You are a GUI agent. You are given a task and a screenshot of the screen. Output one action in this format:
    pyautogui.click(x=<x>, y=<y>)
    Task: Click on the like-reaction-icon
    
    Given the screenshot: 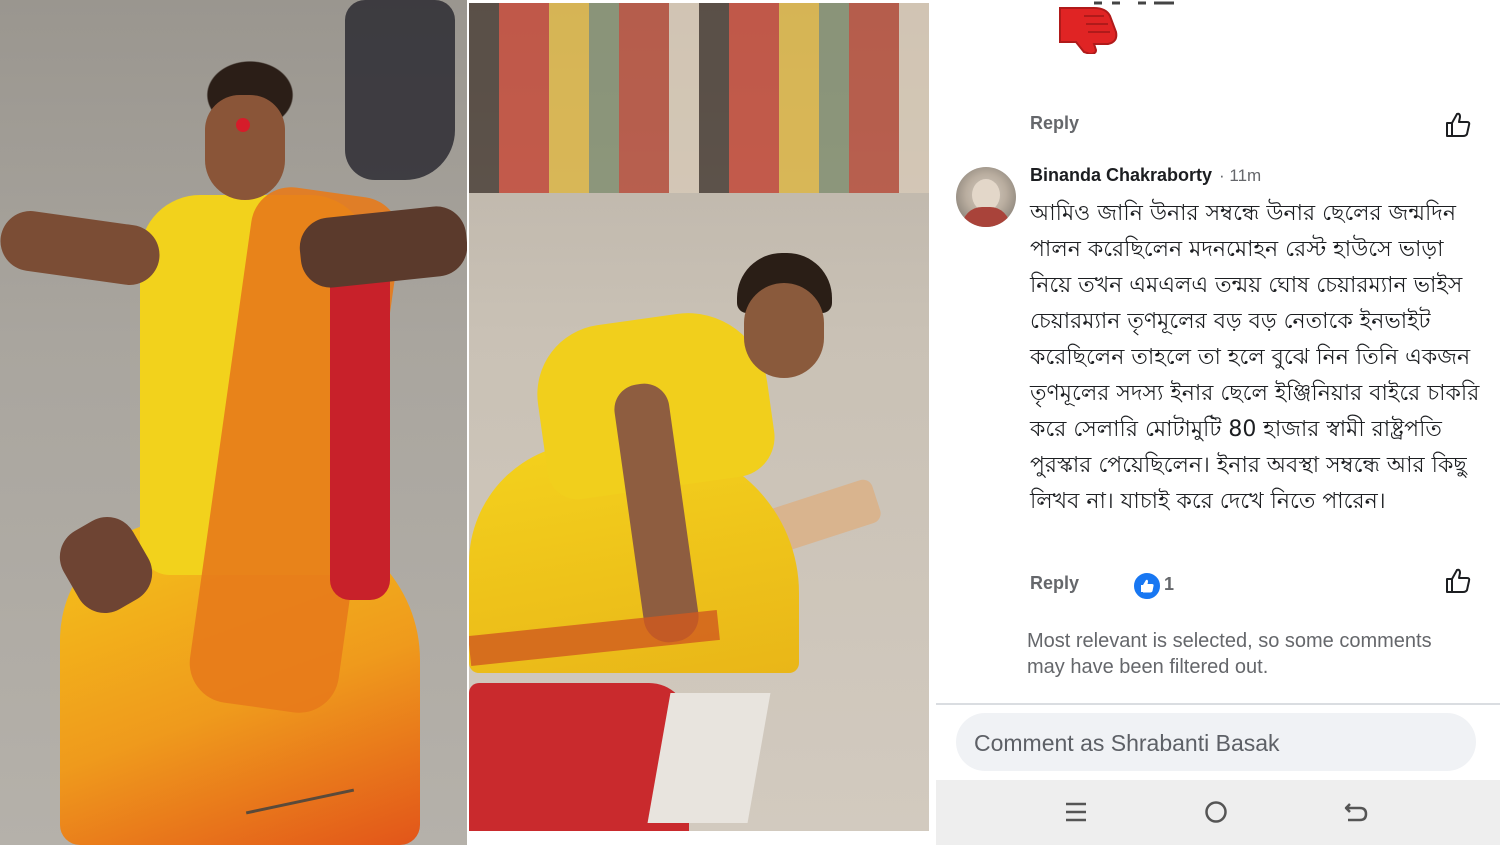 What is the action you would take?
    pyautogui.click(x=1147, y=586)
    